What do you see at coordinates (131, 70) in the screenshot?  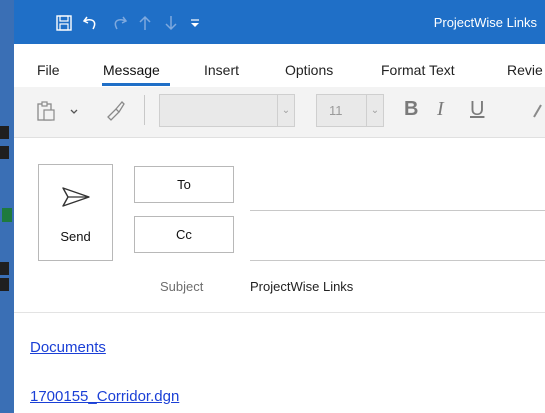 I see `tab-message: Message` at bounding box center [131, 70].